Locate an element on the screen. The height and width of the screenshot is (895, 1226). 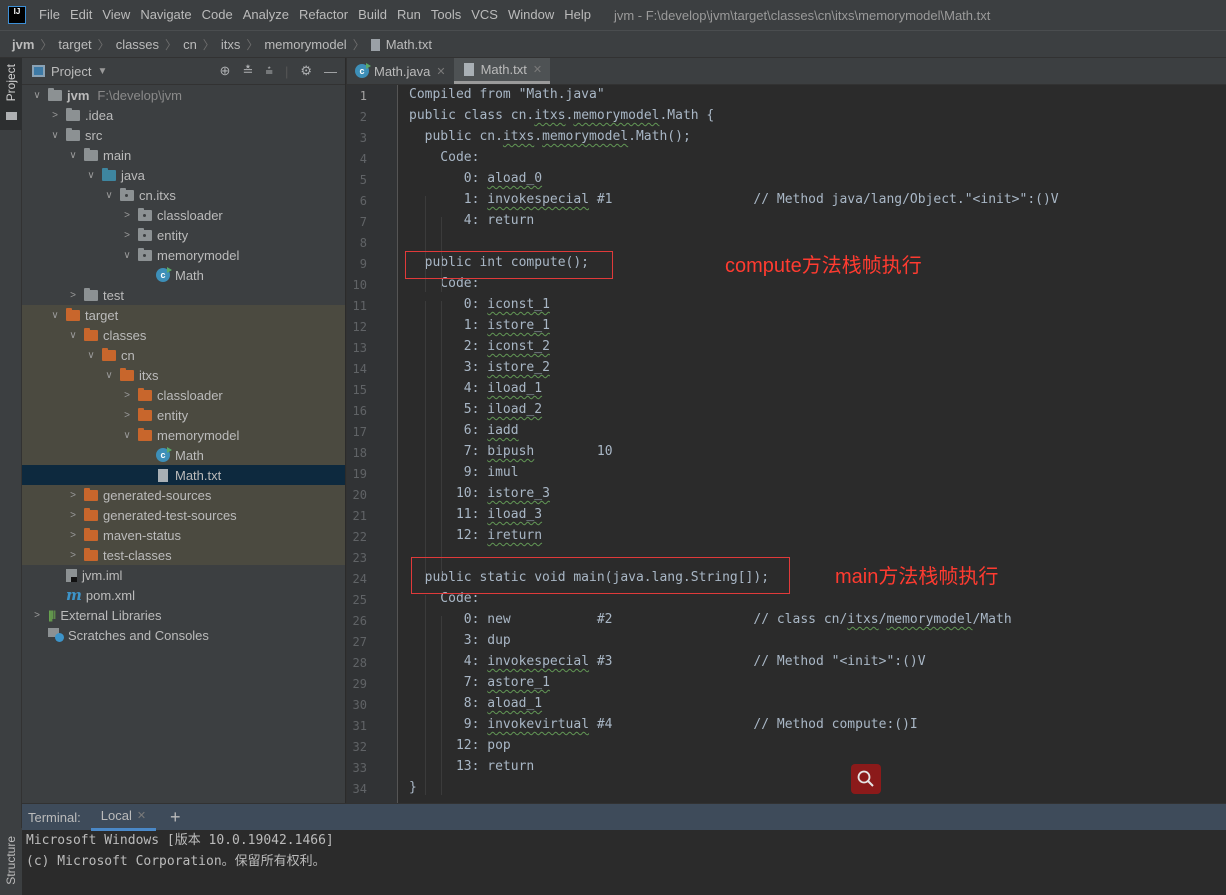
breadcrumb-target: target is located at coordinates (74, 44).